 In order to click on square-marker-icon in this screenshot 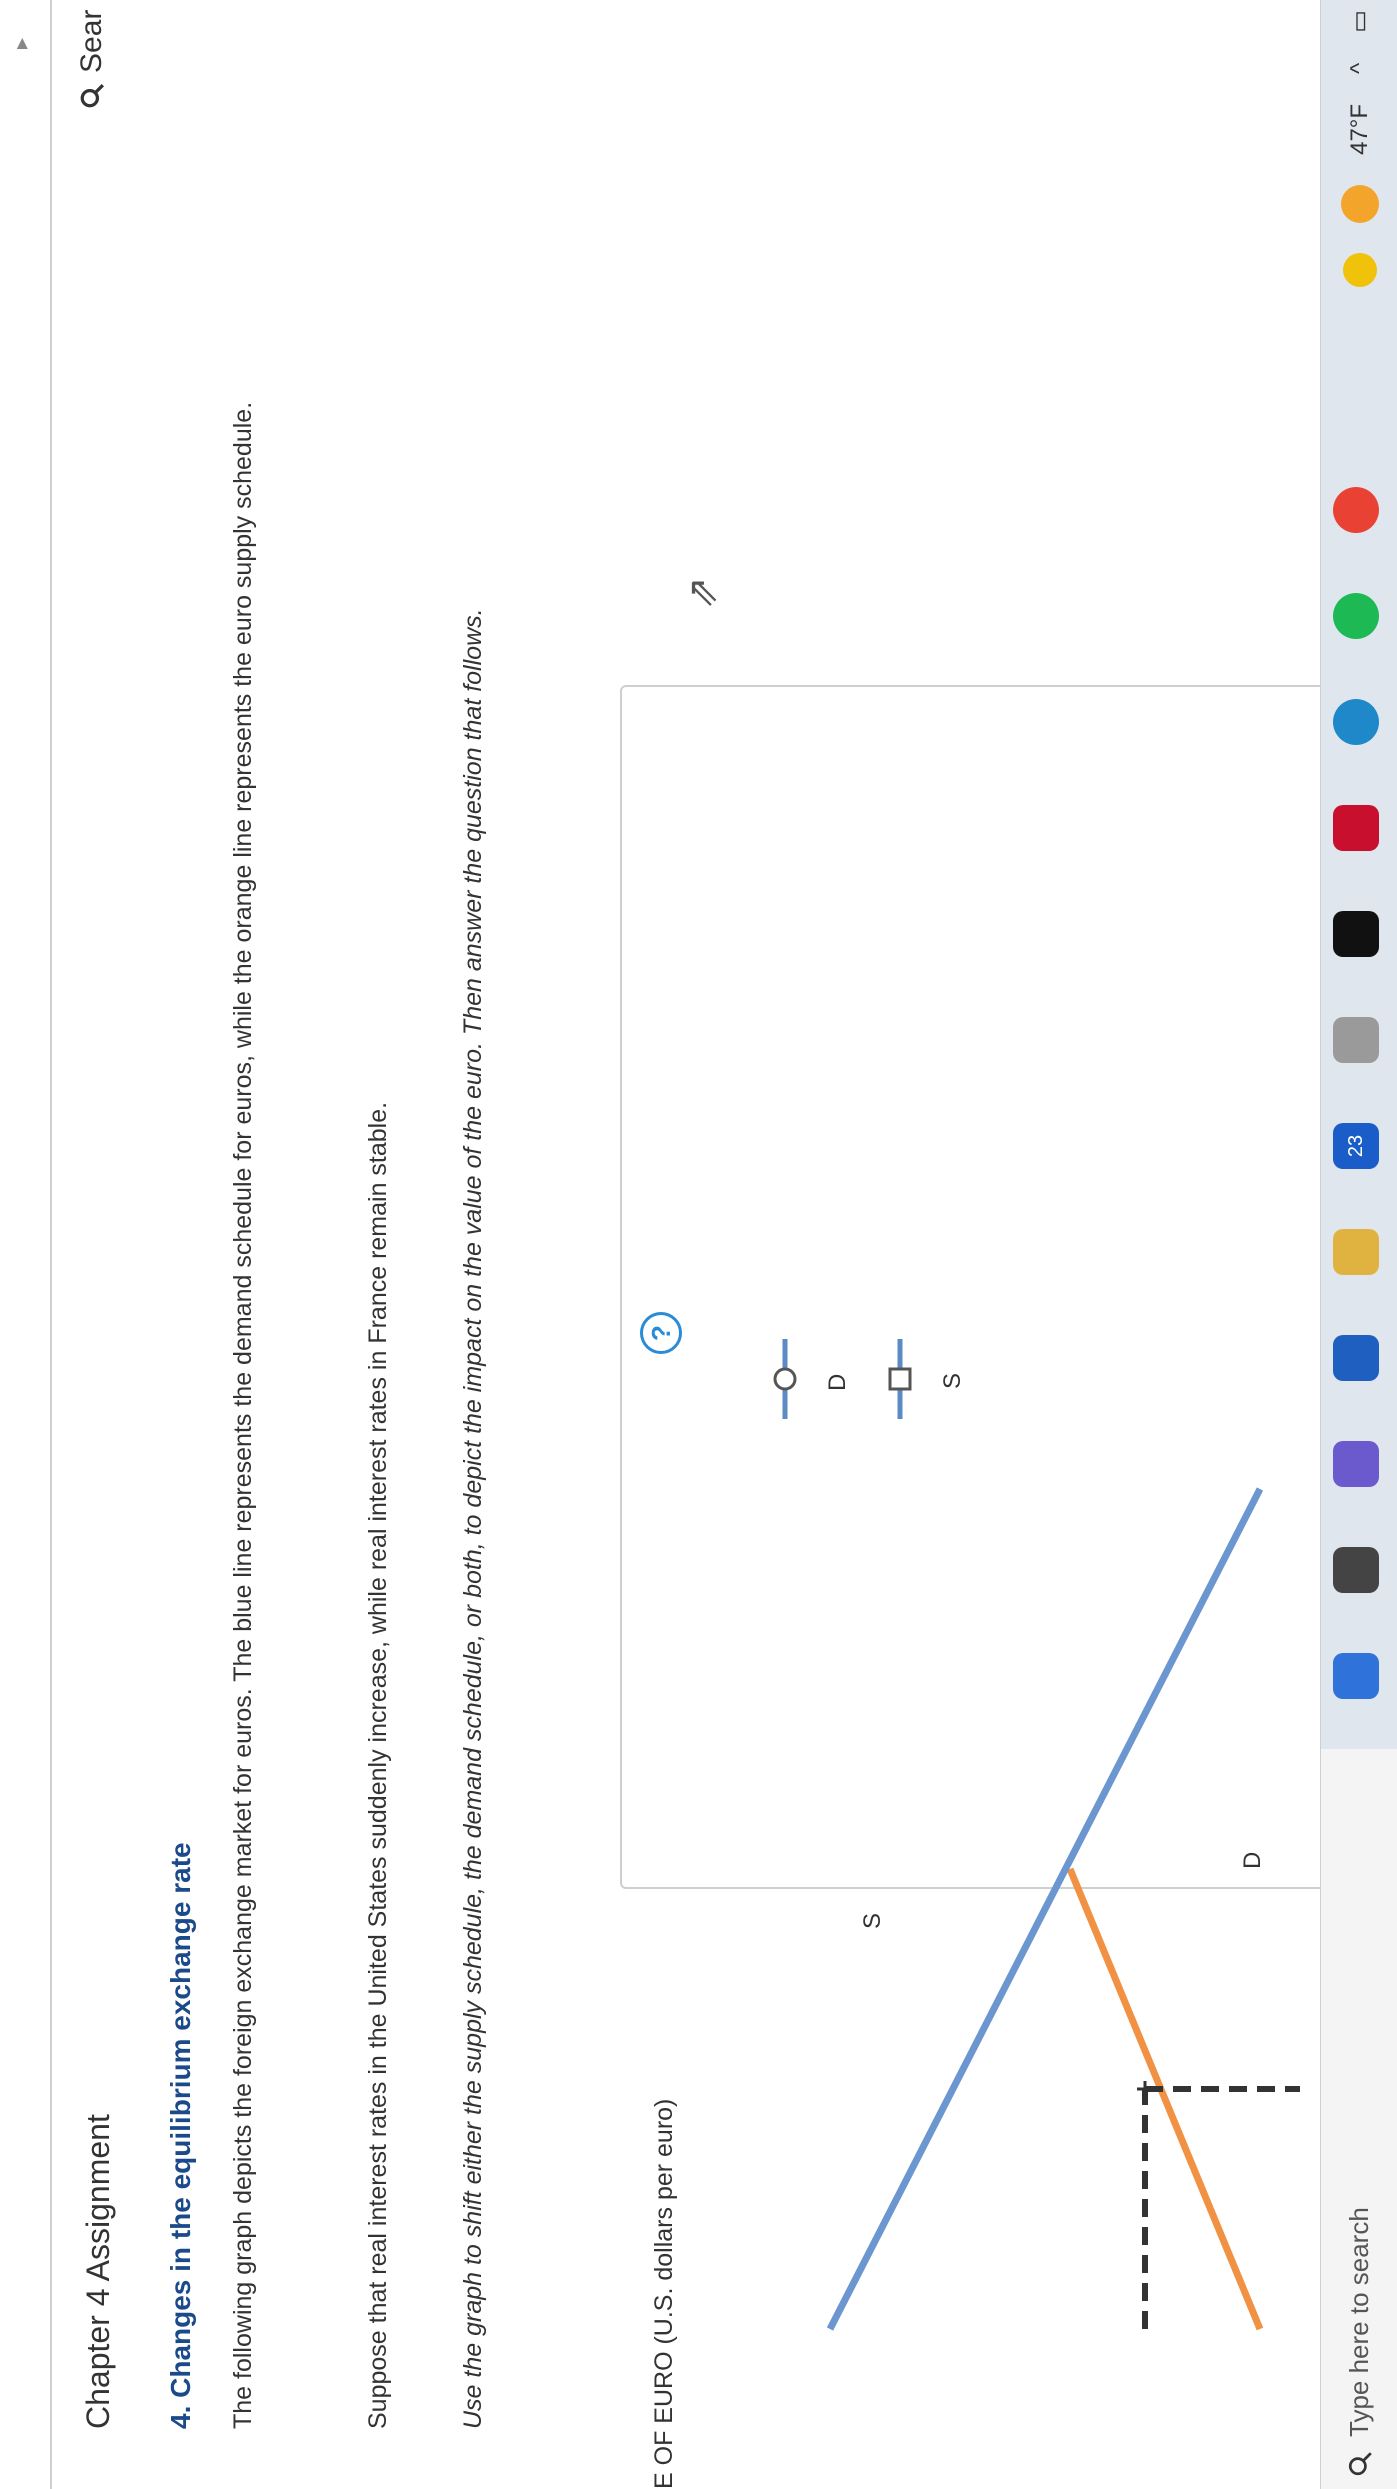, I will do `click(900, 1379)`.